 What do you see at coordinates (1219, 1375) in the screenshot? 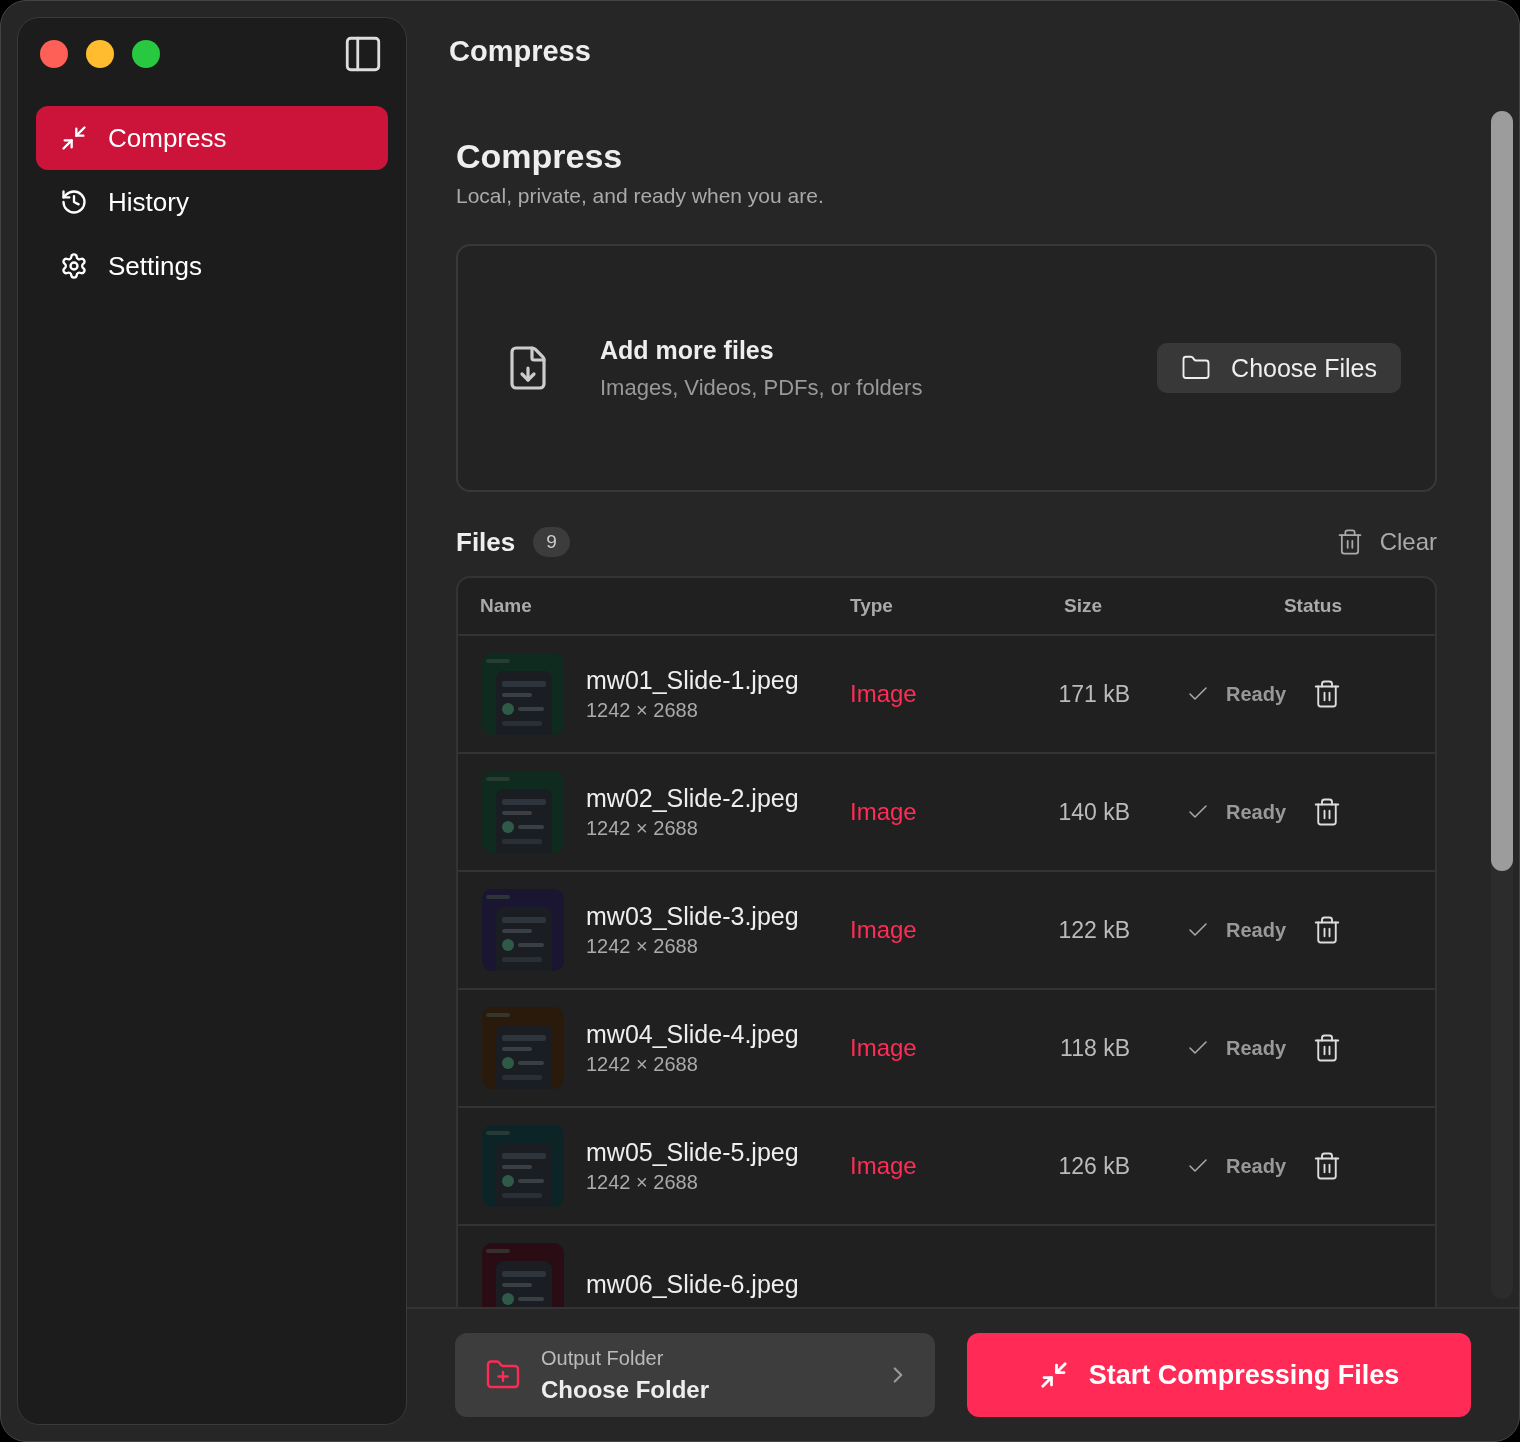
I see `start-compressing-button: Start Compressing Files` at bounding box center [1219, 1375].